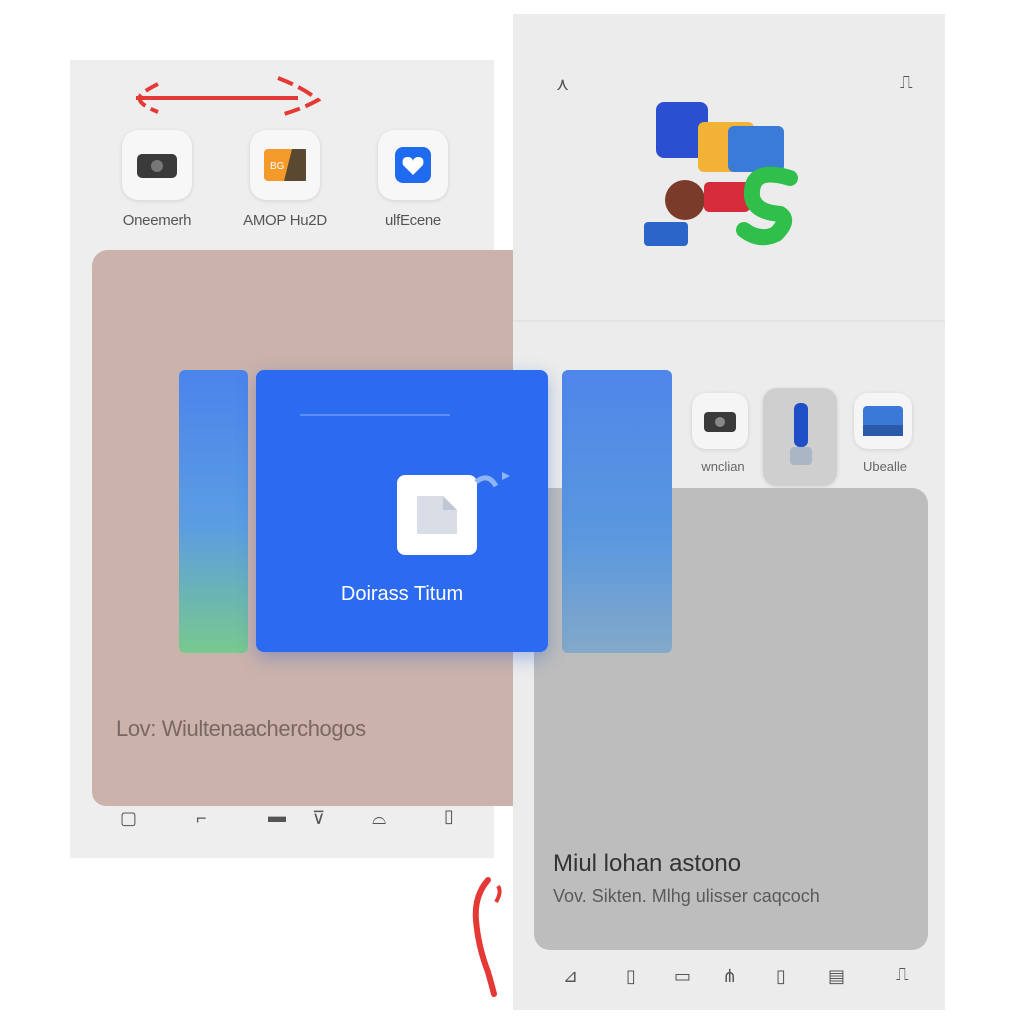  I want to click on thumb-label: Ubealle, so click(885, 466).